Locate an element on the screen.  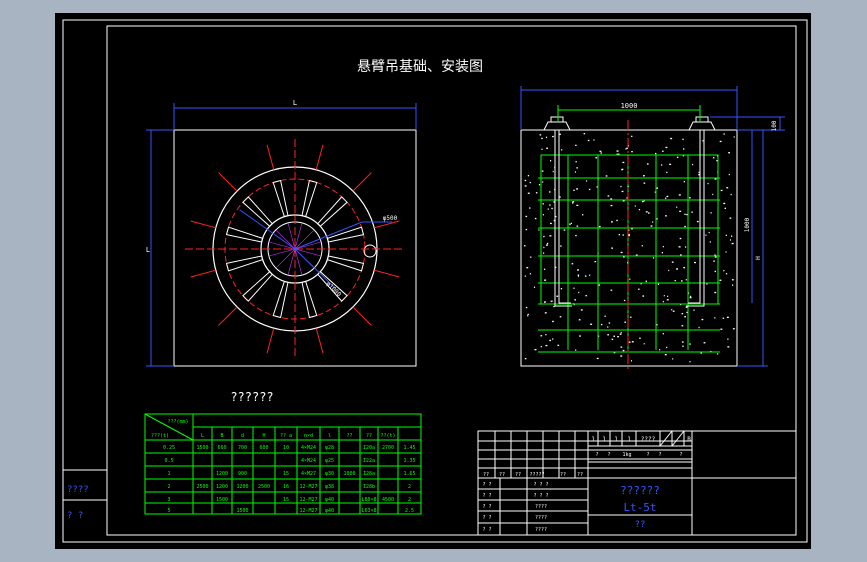
table-cell: 600 is located at coordinates (263, 448).